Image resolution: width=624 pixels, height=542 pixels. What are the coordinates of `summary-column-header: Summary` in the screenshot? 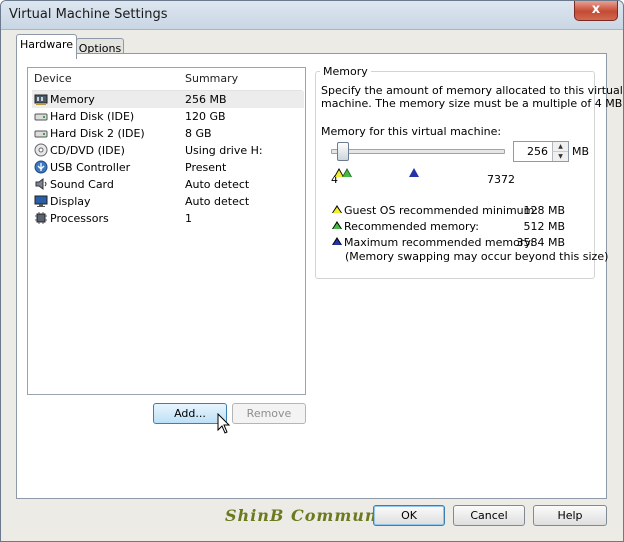 It's located at (211, 78).